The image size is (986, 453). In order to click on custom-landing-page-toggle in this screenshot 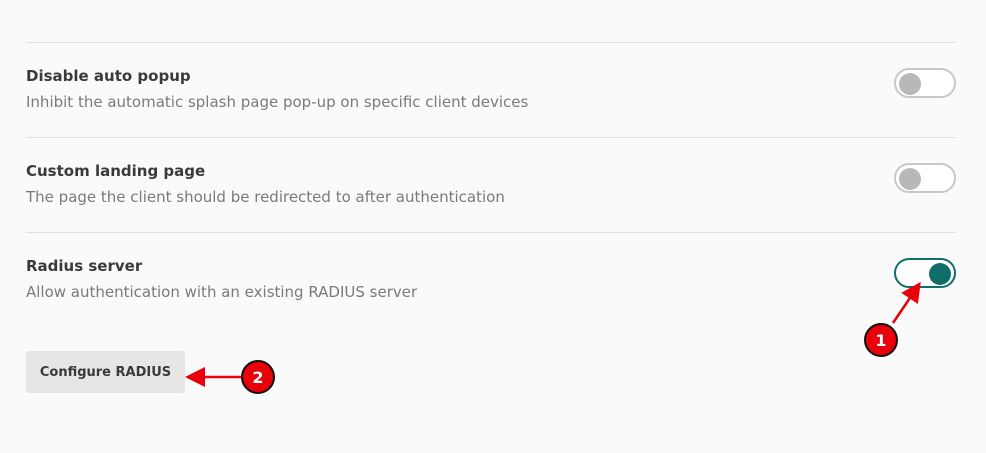, I will do `click(925, 178)`.